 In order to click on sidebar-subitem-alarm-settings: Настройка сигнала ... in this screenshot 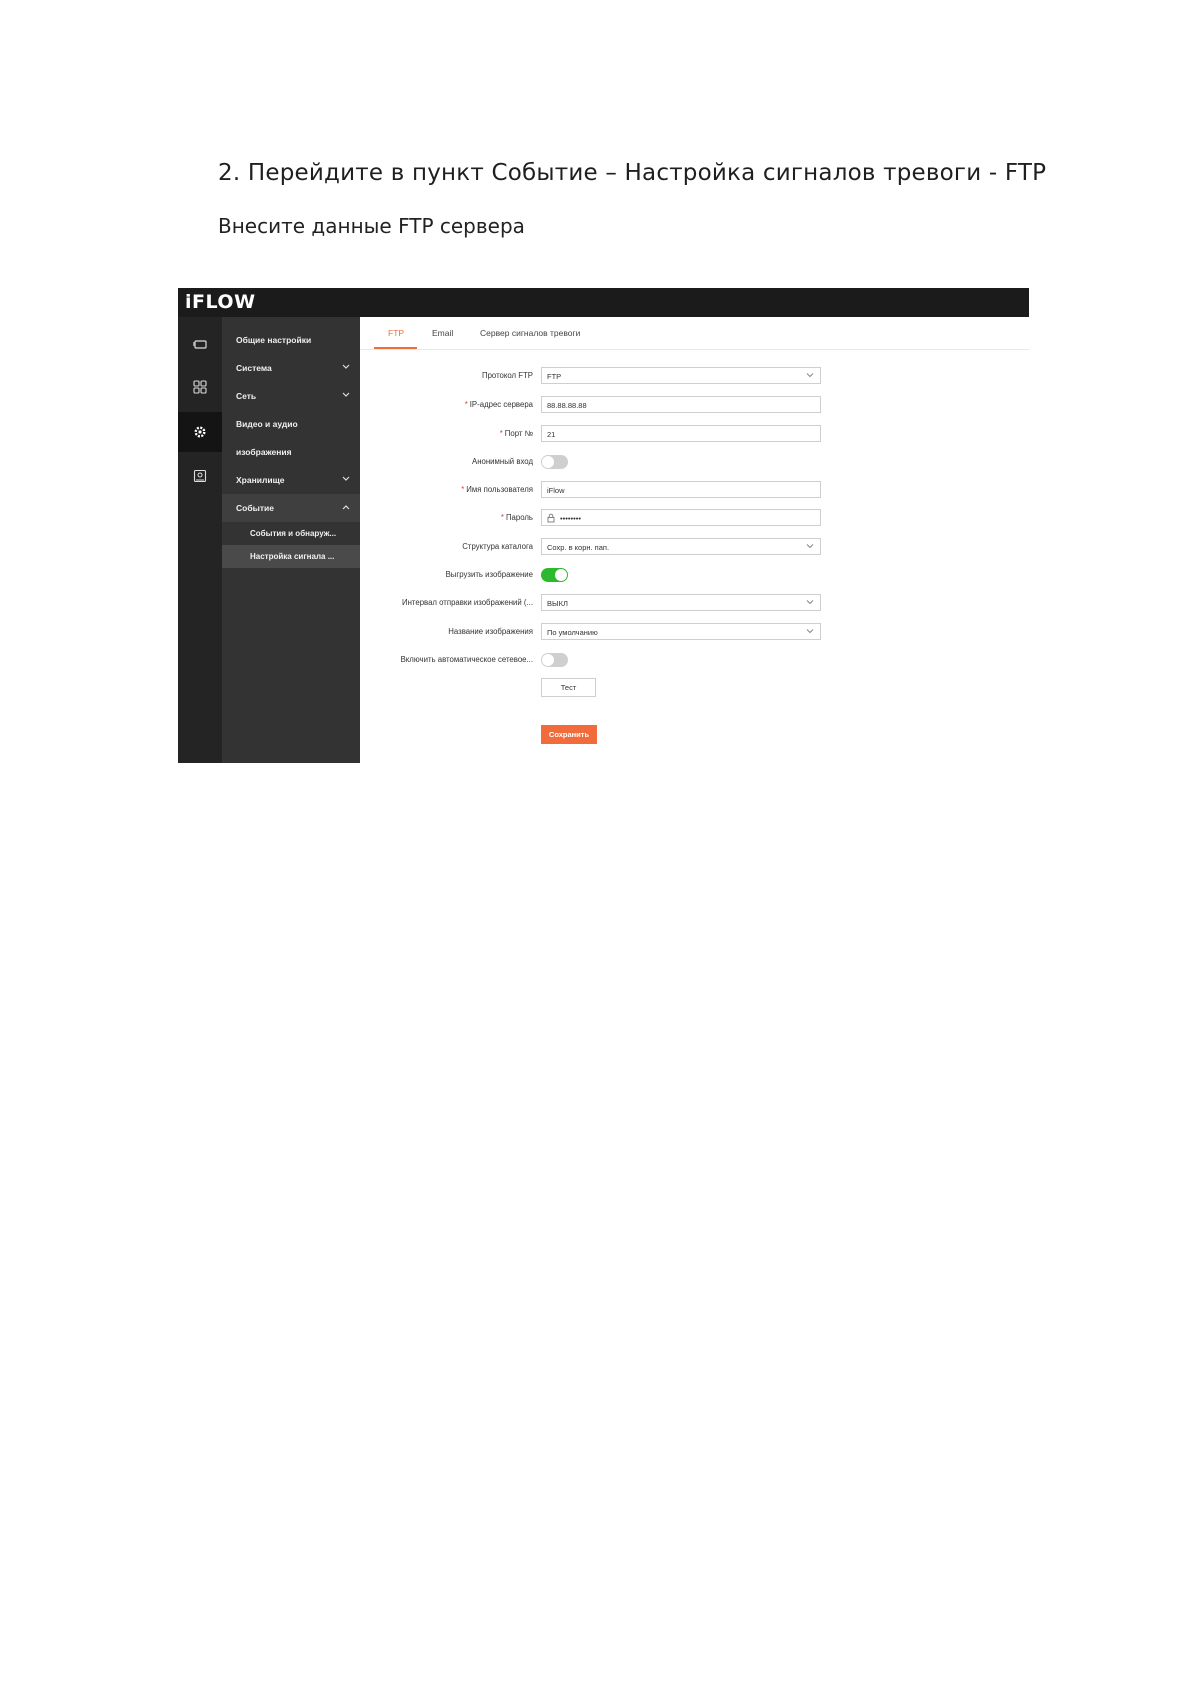, I will do `click(291, 556)`.